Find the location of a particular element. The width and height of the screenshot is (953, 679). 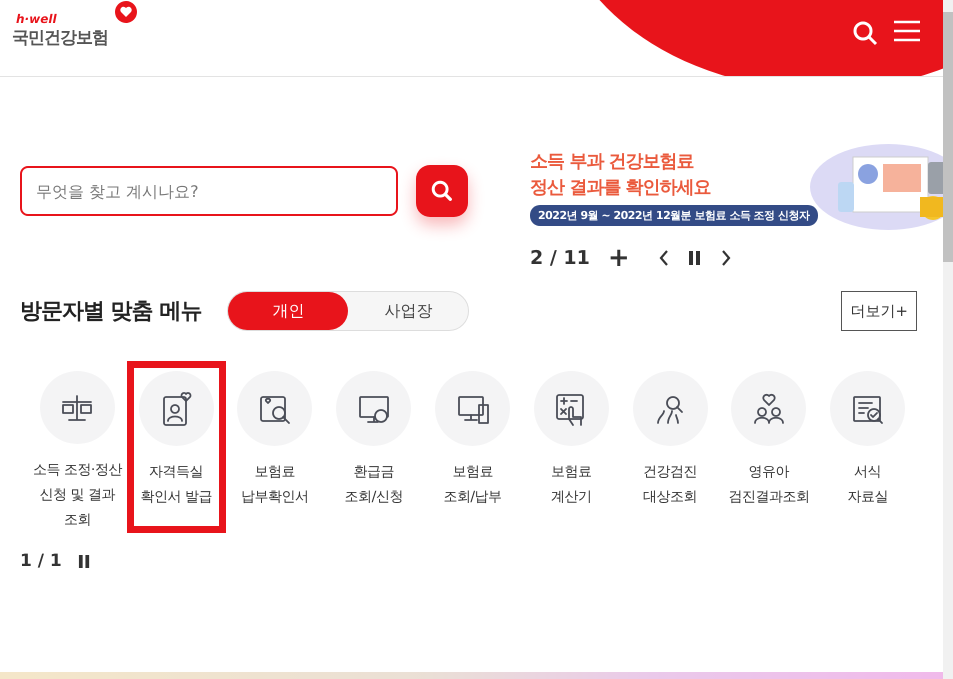

menu-item-label: 보험료 납부확인서 is located at coordinates (275, 485).